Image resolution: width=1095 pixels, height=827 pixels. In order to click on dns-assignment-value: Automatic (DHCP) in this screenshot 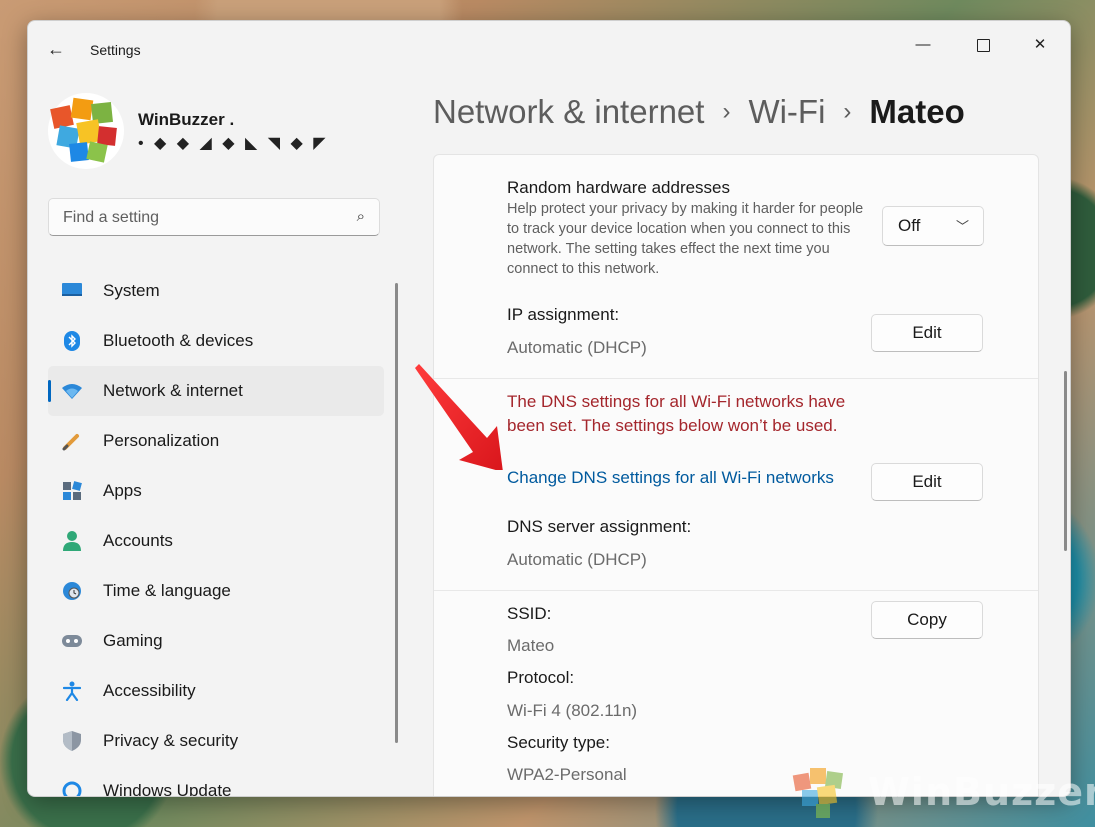, I will do `click(577, 559)`.